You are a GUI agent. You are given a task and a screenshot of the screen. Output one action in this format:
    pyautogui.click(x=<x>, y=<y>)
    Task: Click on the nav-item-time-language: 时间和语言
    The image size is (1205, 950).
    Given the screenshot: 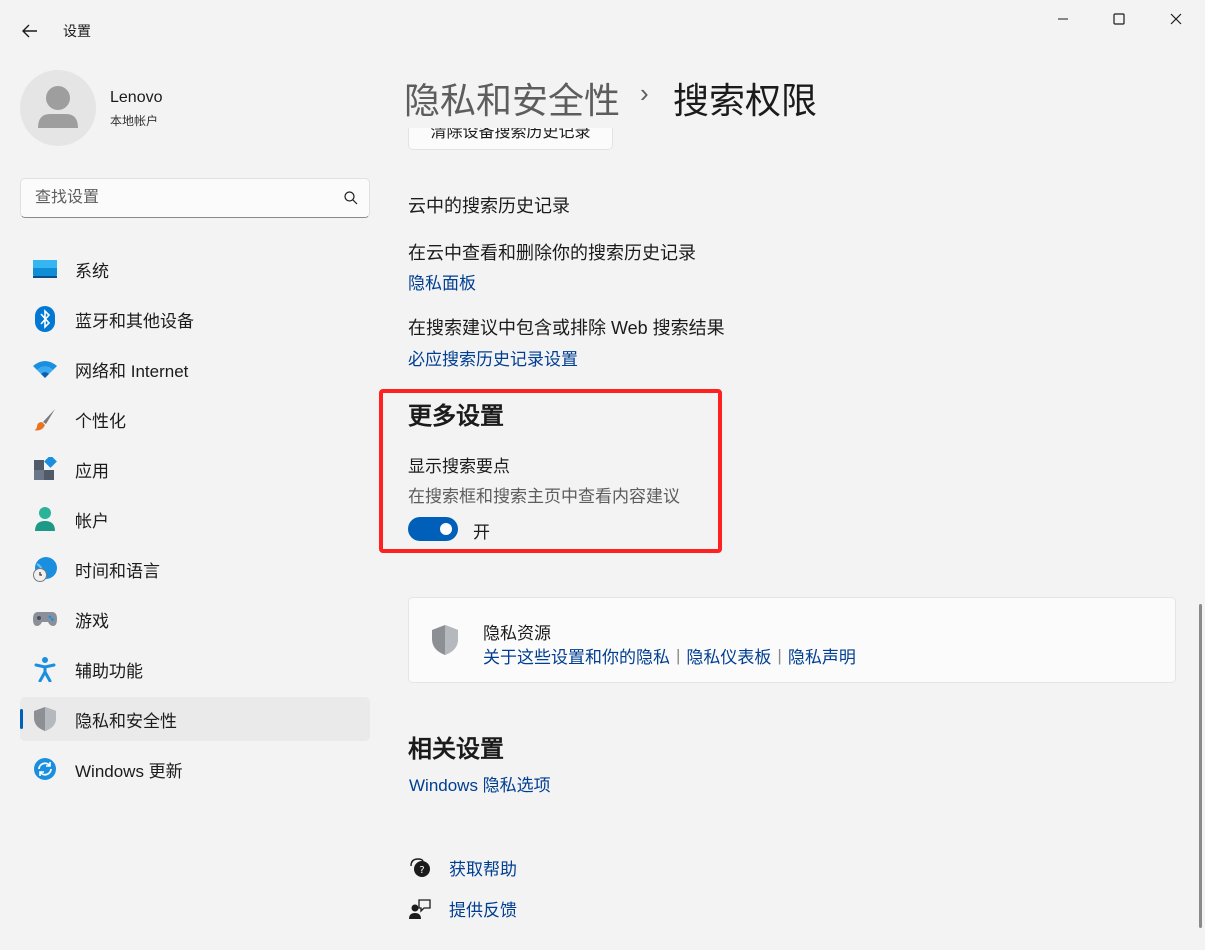 What is the action you would take?
    pyautogui.click(x=195, y=569)
    